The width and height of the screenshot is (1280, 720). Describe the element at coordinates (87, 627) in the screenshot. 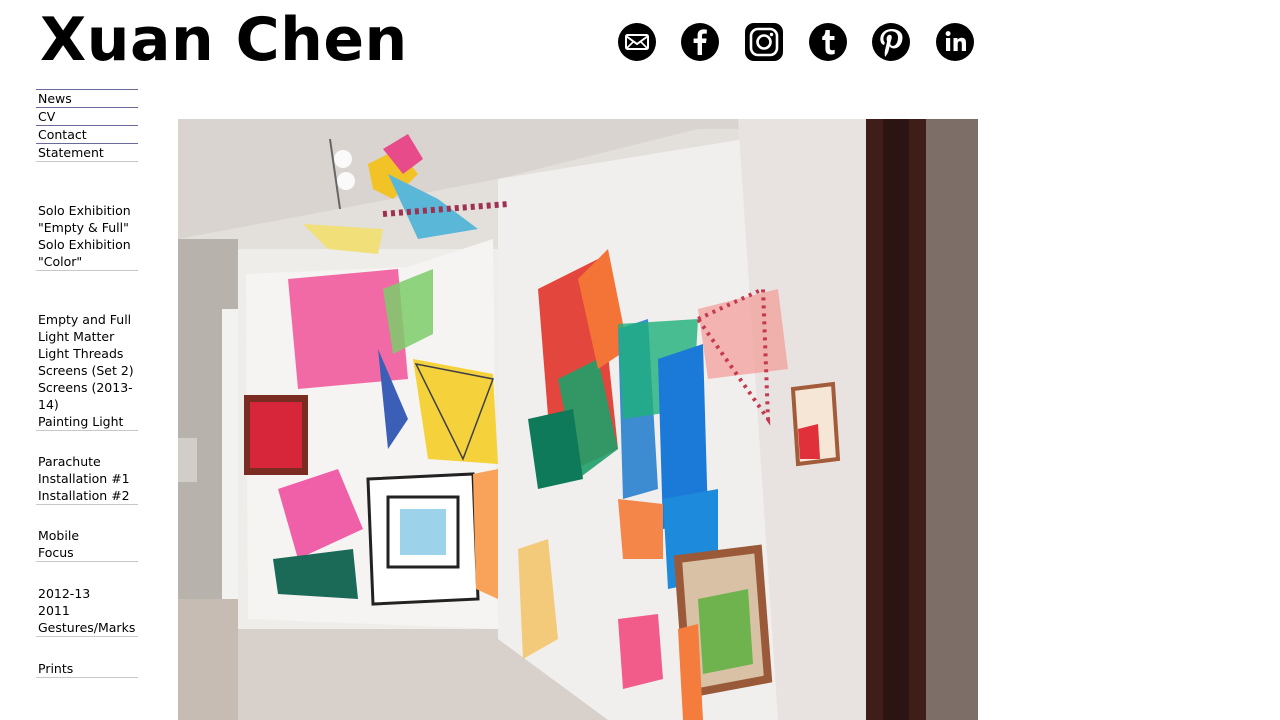

I see `nav-item-gestures-marks: Gestures/Marks` at that location.